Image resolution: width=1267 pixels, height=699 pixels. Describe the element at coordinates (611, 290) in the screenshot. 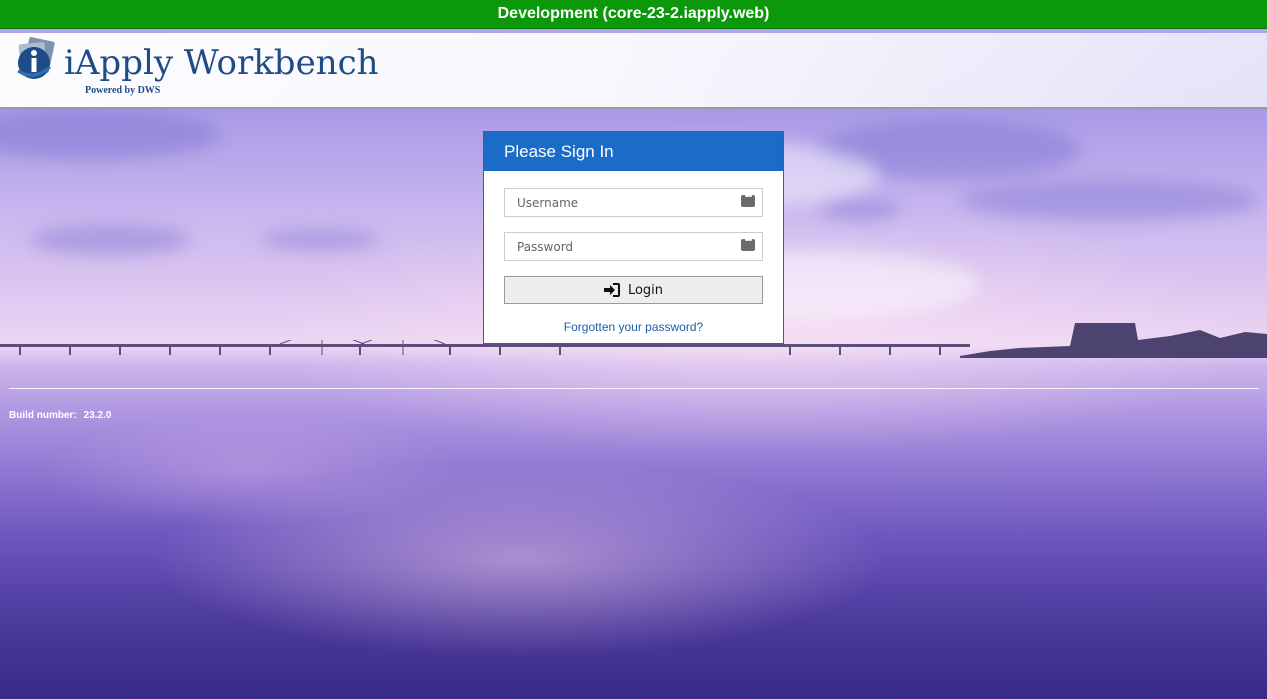

I see `sign-in-icon` at that location.